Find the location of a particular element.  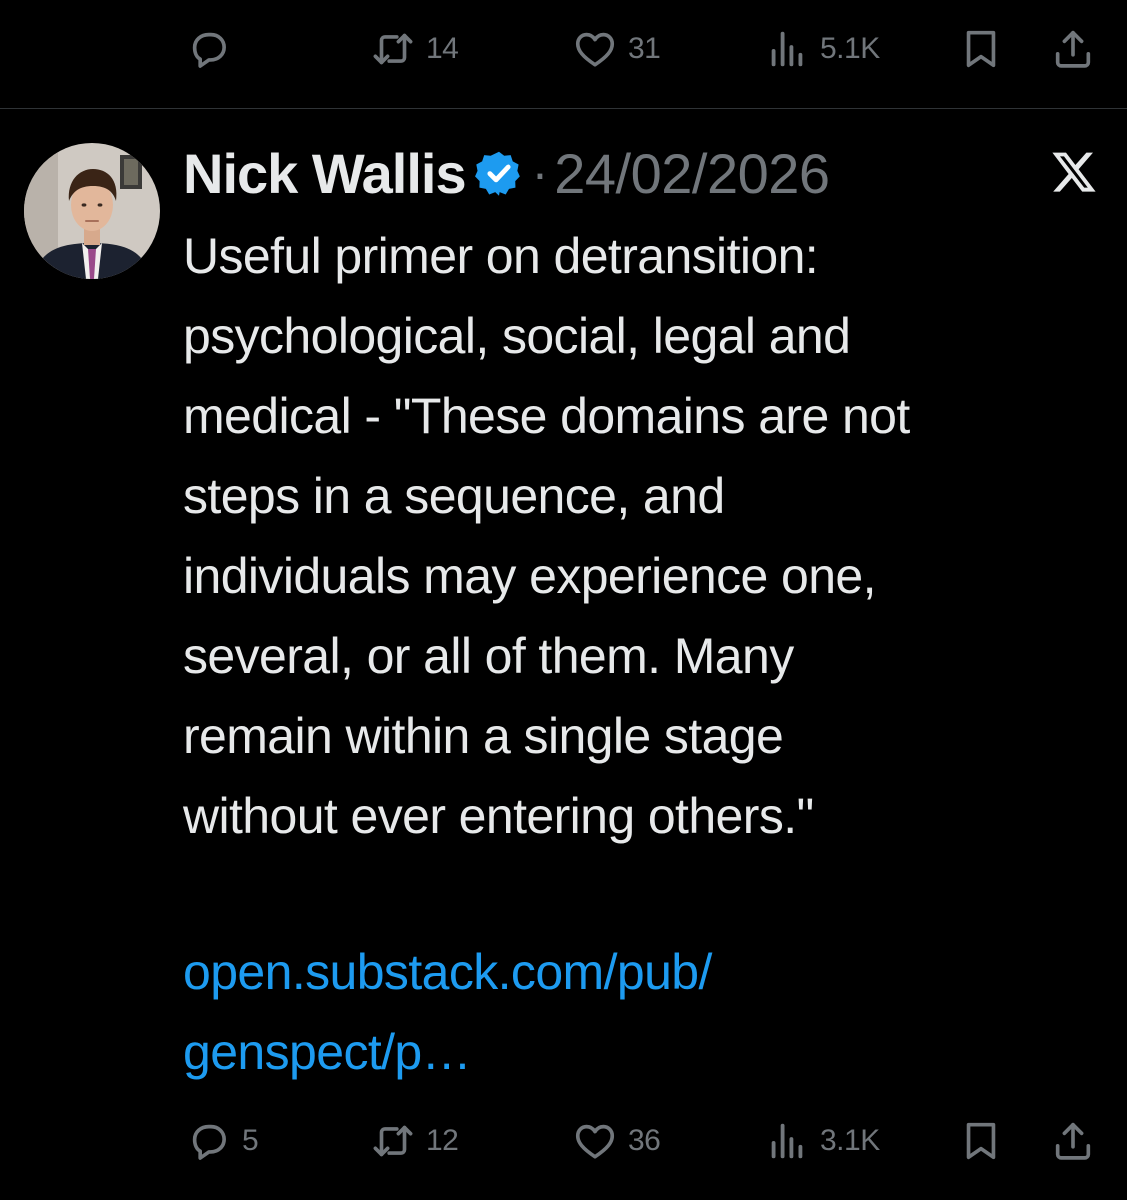

views-button: 3.1K is located at coordinates (822, 1141).